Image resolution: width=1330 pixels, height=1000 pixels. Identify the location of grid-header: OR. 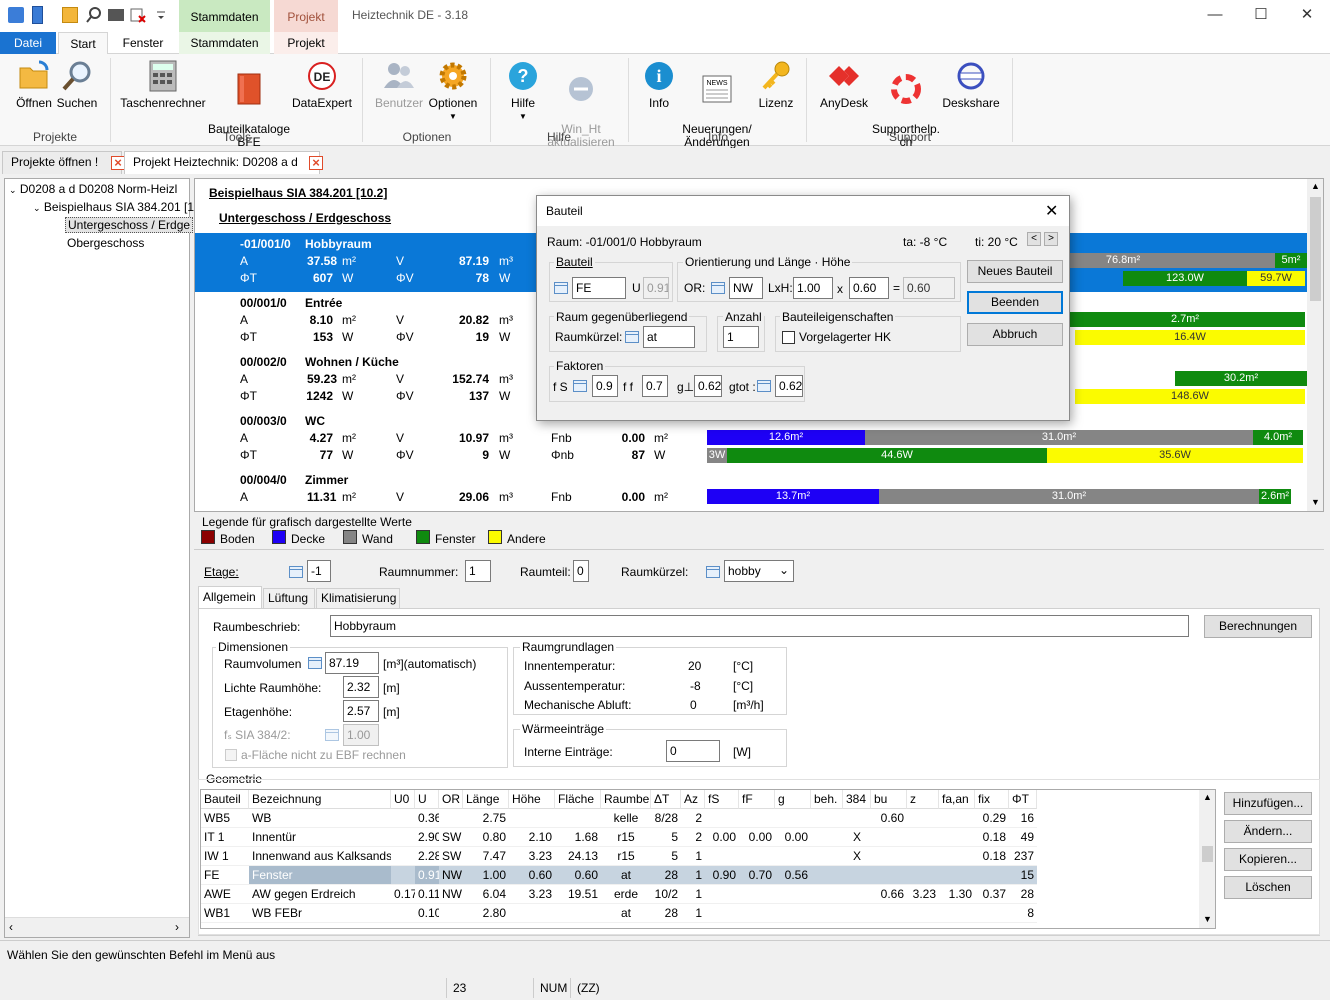
(451, 799).